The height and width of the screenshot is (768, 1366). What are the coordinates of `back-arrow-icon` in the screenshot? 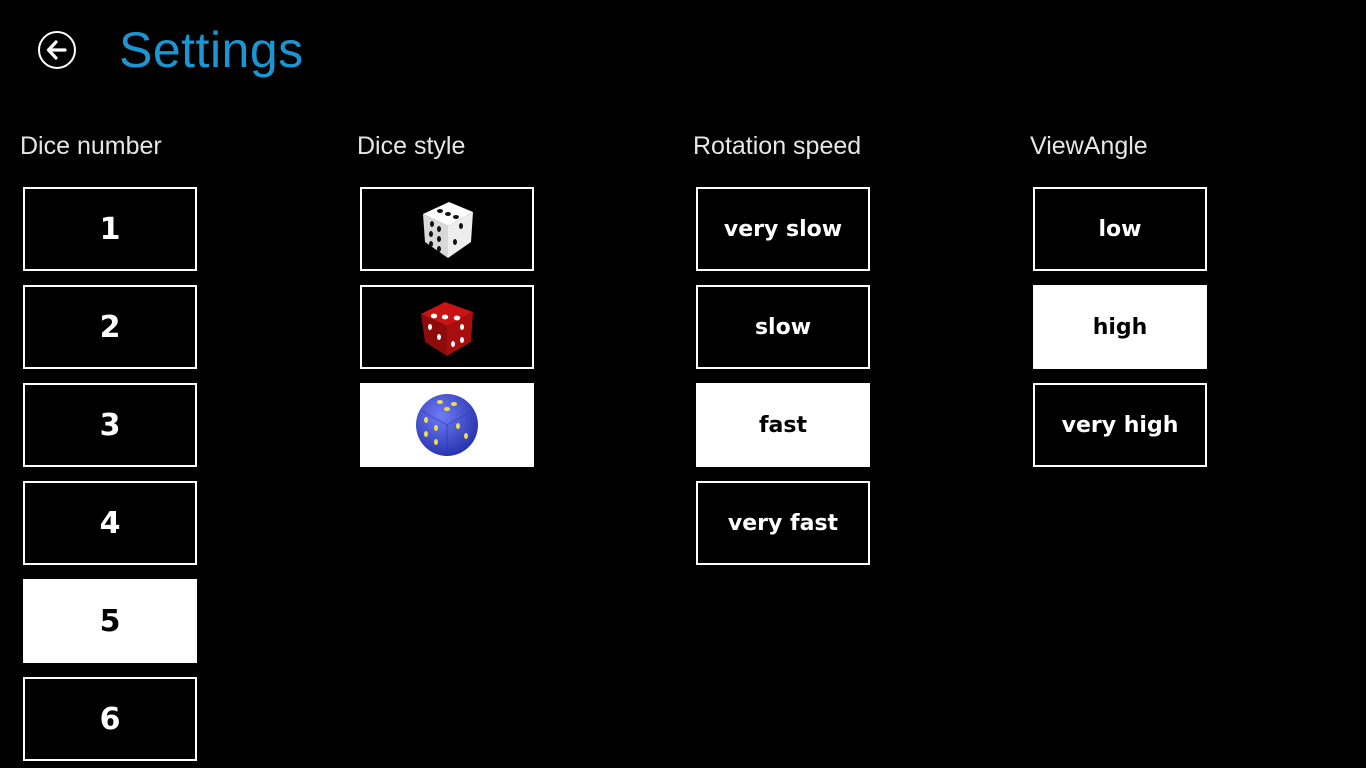 It's located at (56, 50).